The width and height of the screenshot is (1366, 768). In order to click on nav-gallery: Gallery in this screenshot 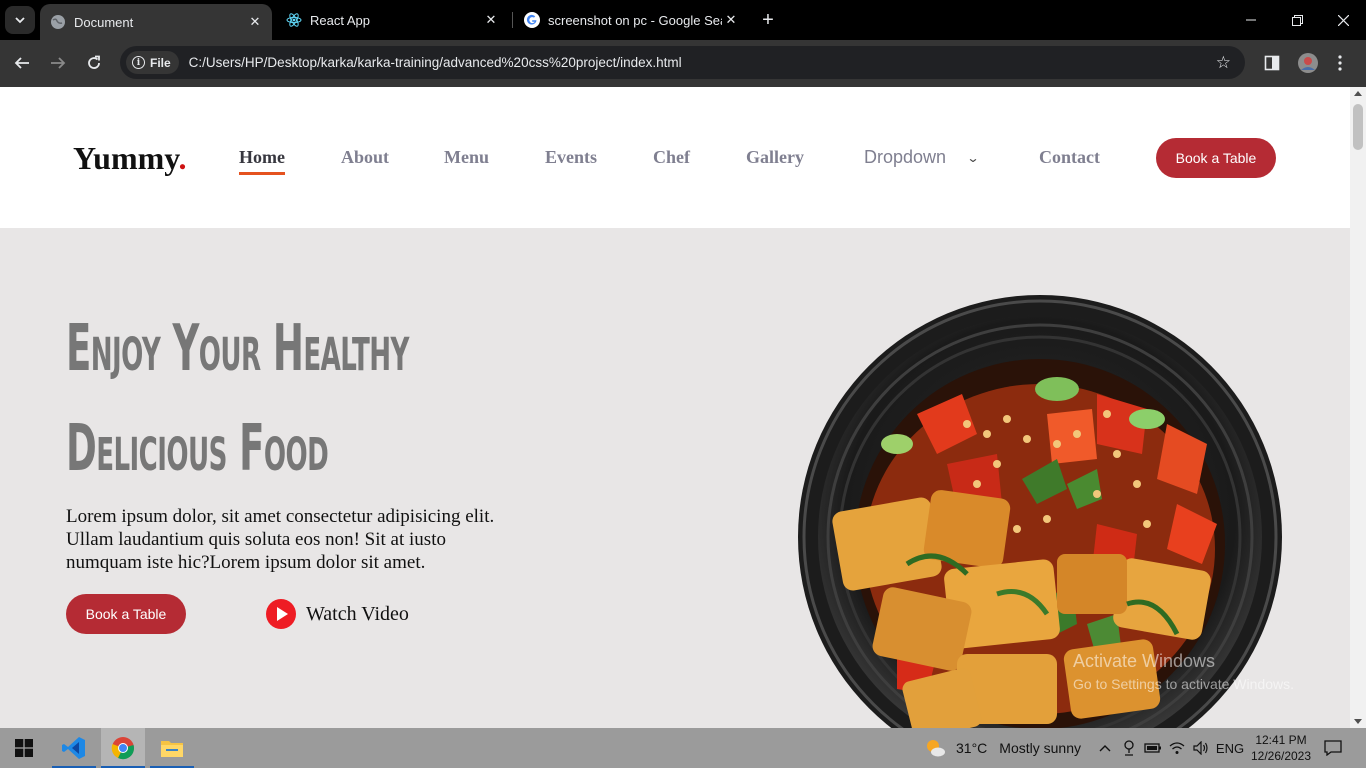, I will do `click(775, 157)`.